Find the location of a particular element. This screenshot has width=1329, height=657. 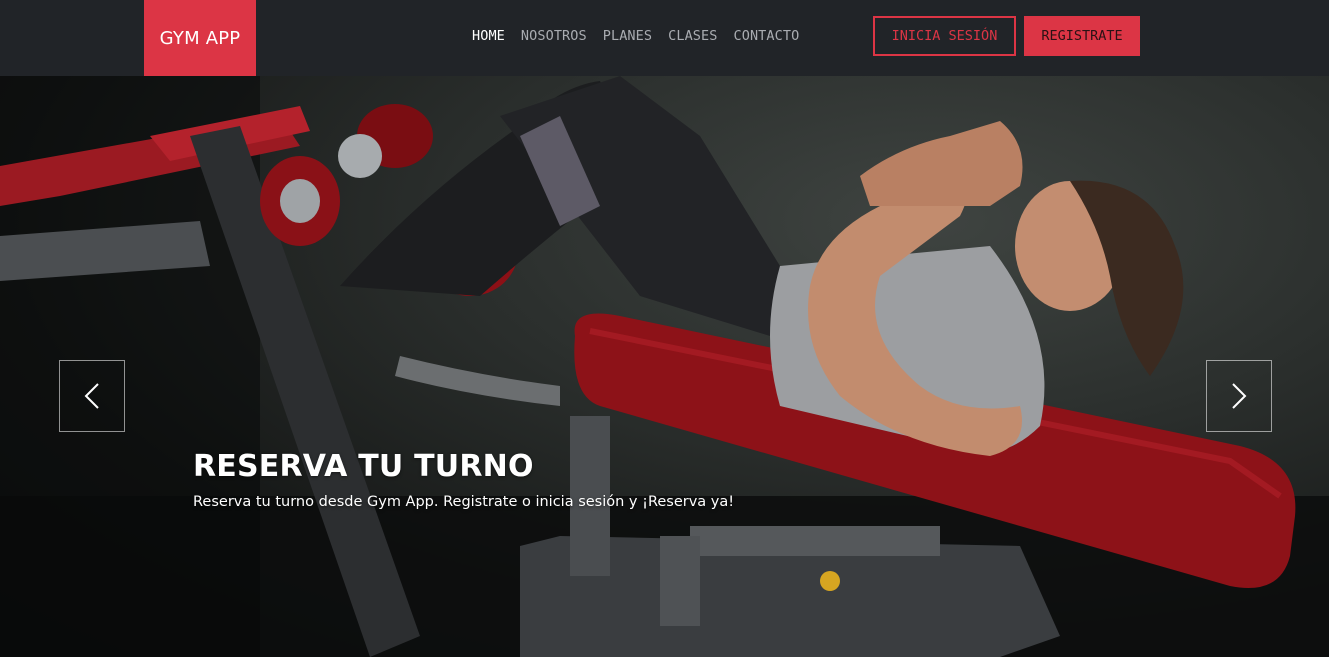

register-button: REGISTRATE is located at coordinates (1082, 36).